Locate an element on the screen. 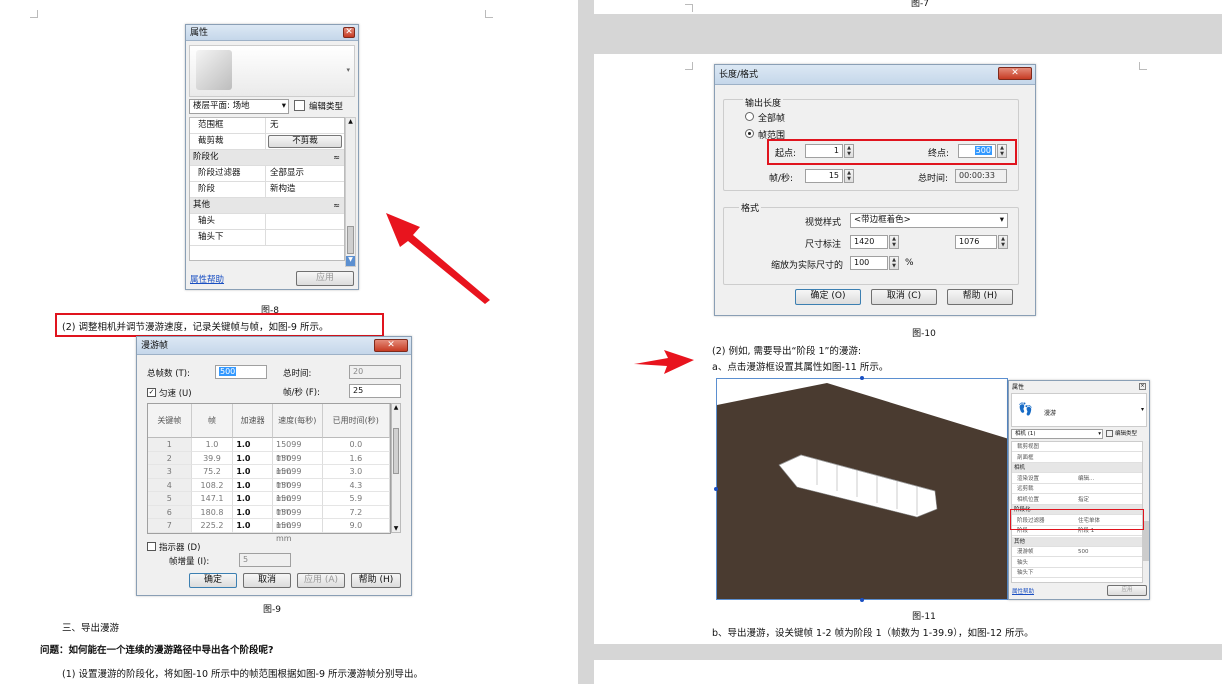 This screenshot has width=1222, height=684. property-key: 远剪裁 is located at coordinates (1025, 489).